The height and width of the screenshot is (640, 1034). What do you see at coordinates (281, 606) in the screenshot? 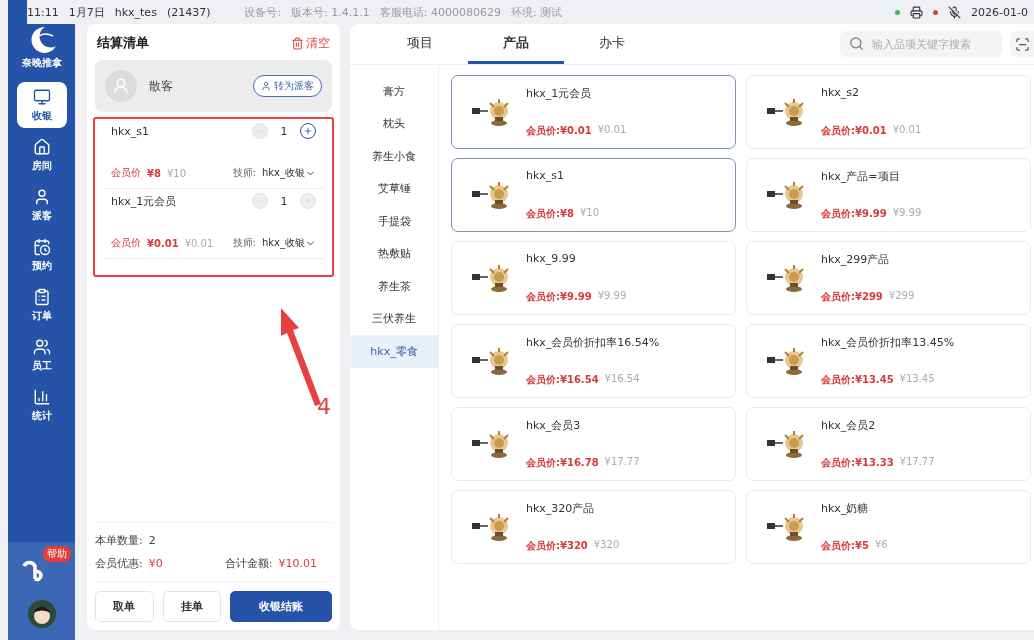
I see `checkout-button: 收银结账` at bounding box center [281, 606].